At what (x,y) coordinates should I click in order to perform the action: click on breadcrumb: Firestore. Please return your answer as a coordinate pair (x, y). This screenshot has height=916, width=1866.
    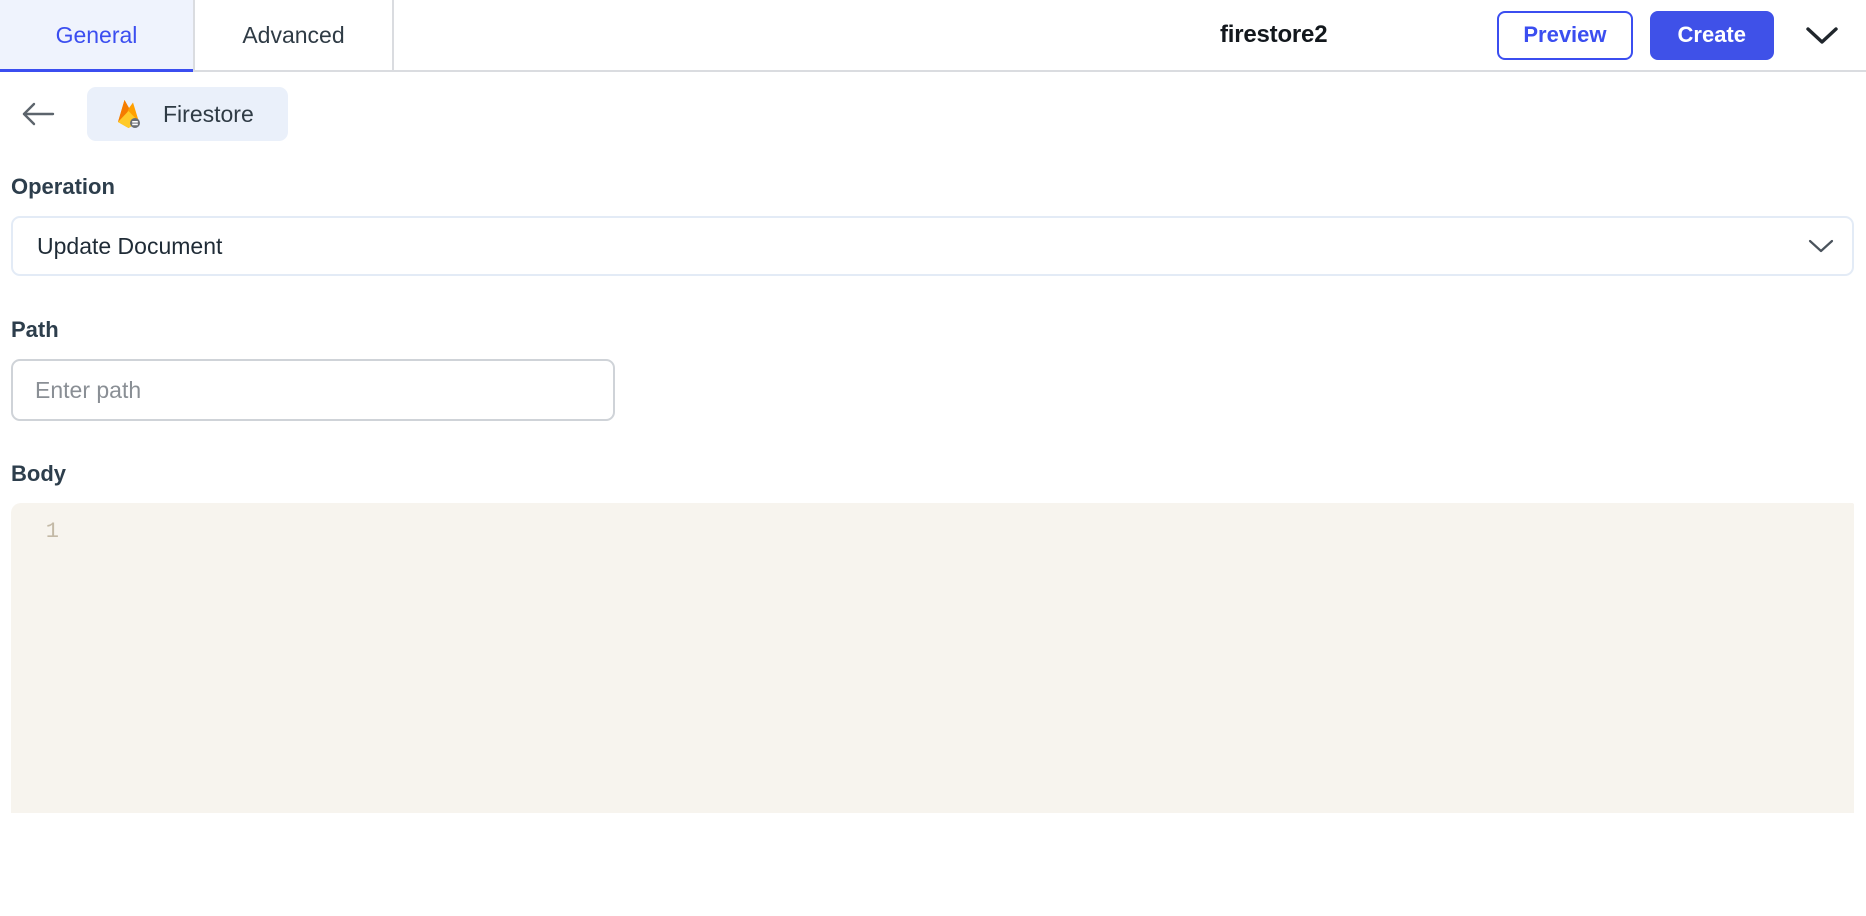
    Looking at the image, I should click on (933, 114).